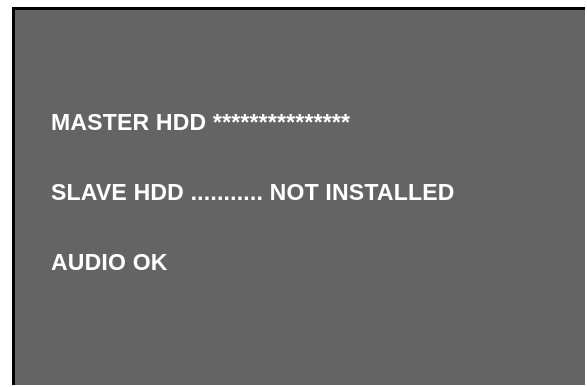 The height and width of the screenshot is (387, 587). What do you see at coordinates (253, 192) in the screenshot?
I see `slave-hdd-status: SLAVE HDD ........... NOT INSTALLED` at bounding box center [253, 192].